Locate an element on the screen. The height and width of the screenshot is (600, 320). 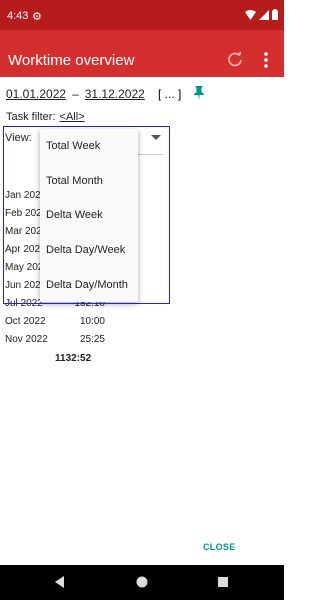
table-row: Oct 2022 10:00 is located at coordinates (55, 325).